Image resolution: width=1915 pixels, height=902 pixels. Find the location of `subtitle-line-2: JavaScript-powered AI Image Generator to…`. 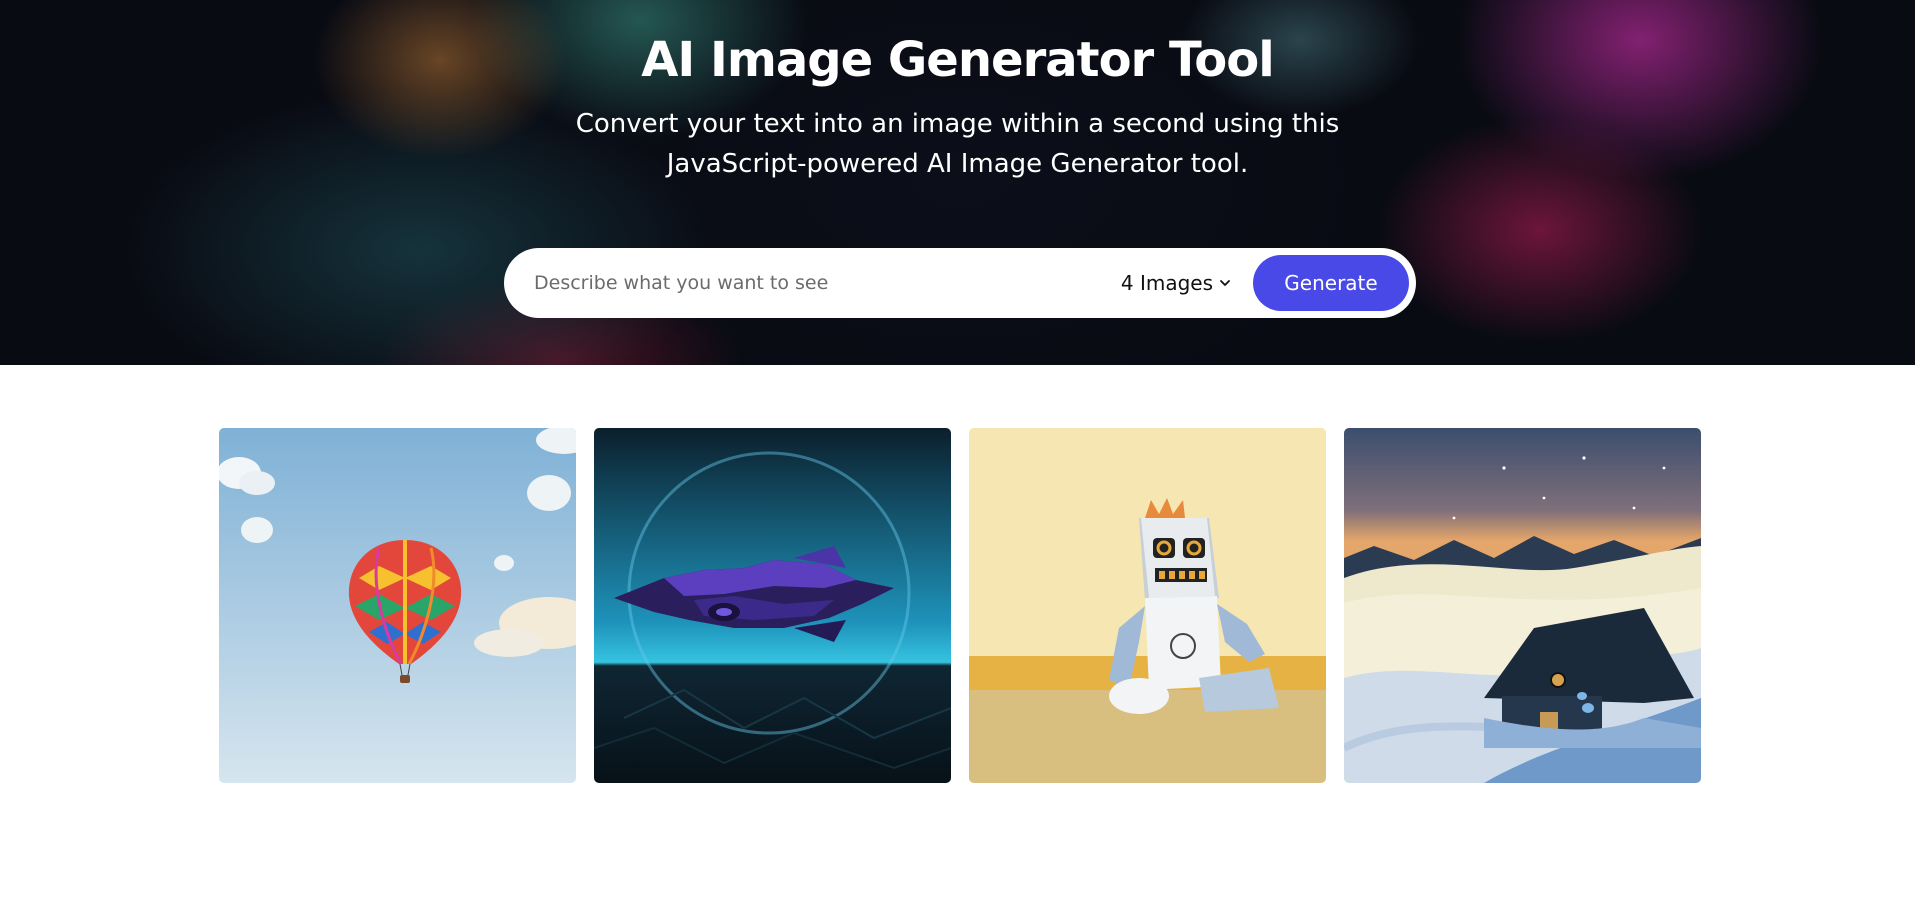

subtitle-line-2: JavaScript-powered AI Image Generator to… is located at coordinates (957, 164).